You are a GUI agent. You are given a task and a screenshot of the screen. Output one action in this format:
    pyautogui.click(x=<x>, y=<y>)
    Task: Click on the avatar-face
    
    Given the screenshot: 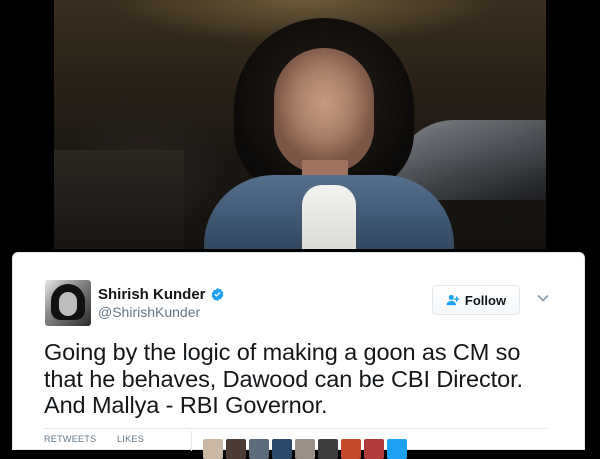 What is the action you would take?
    pyautogui.click(x=68, y=304)
    